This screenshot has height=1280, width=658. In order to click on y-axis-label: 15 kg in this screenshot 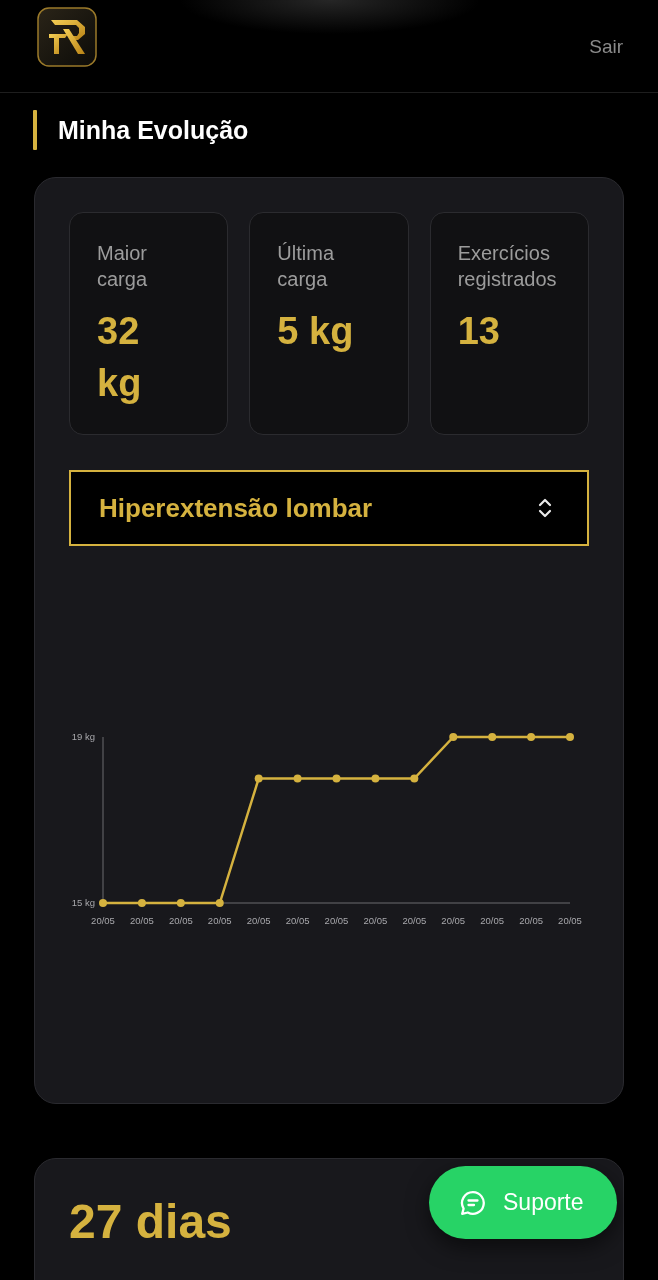, I will do `click(83, 902)`.